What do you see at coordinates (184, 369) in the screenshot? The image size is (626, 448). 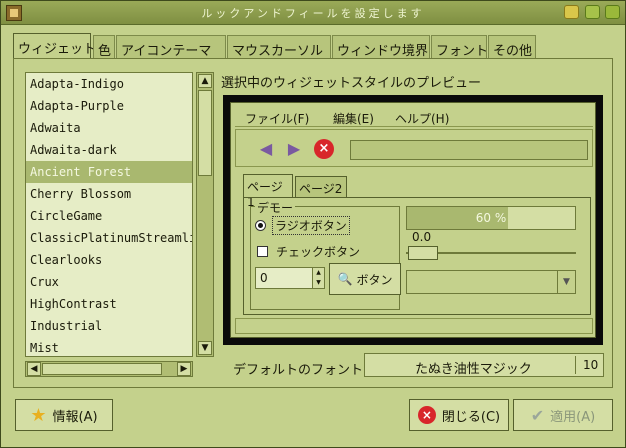 I see `scroll-right-icon: ▶` at bounding box center [184, 369].